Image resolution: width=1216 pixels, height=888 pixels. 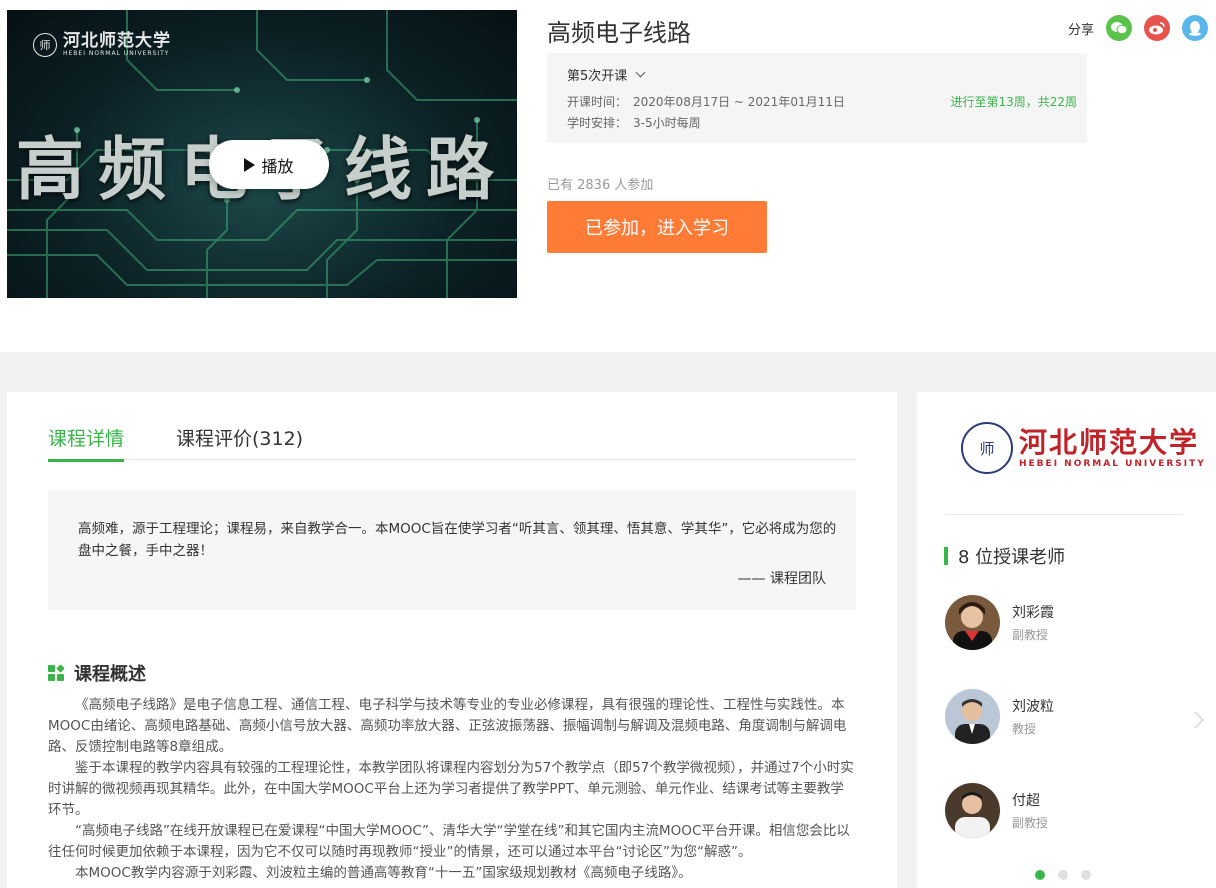 I want to click on carousel-dots, so click(x=1063, y=875).